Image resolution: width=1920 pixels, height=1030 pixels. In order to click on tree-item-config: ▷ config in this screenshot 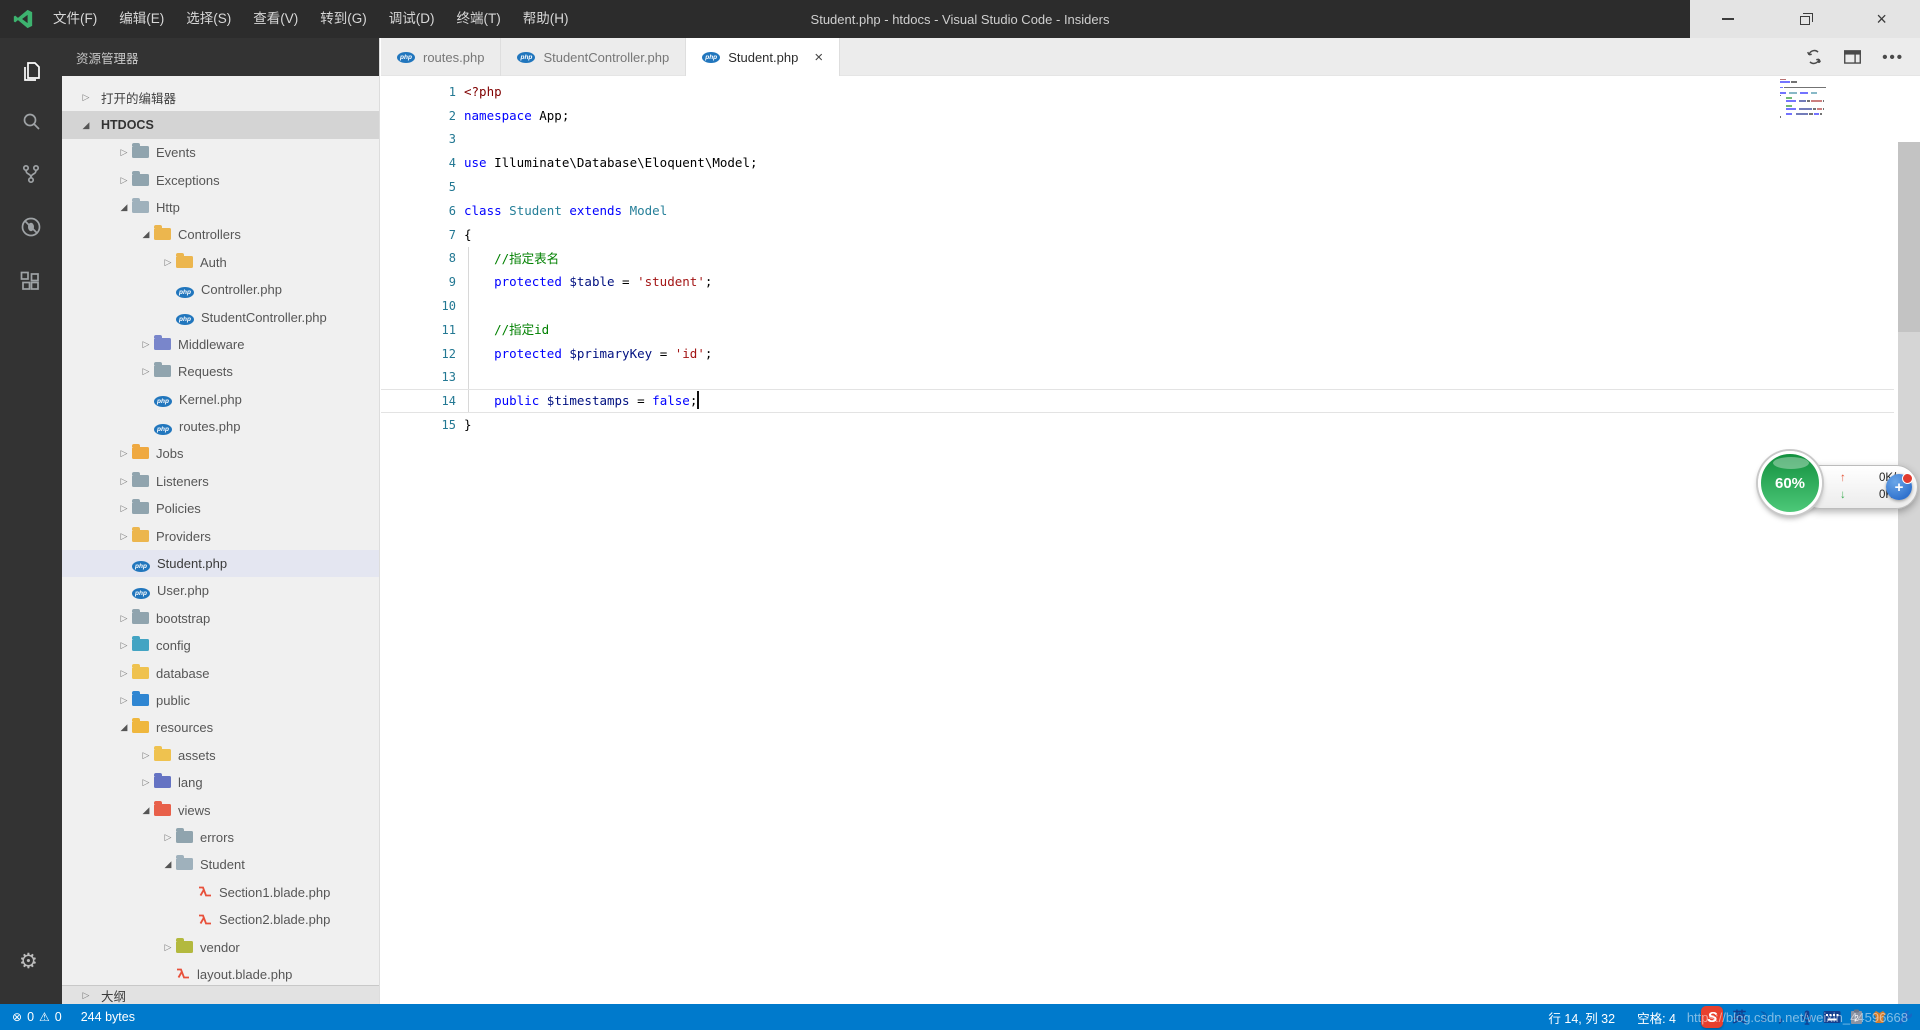, I will do `click(220, 645)`.